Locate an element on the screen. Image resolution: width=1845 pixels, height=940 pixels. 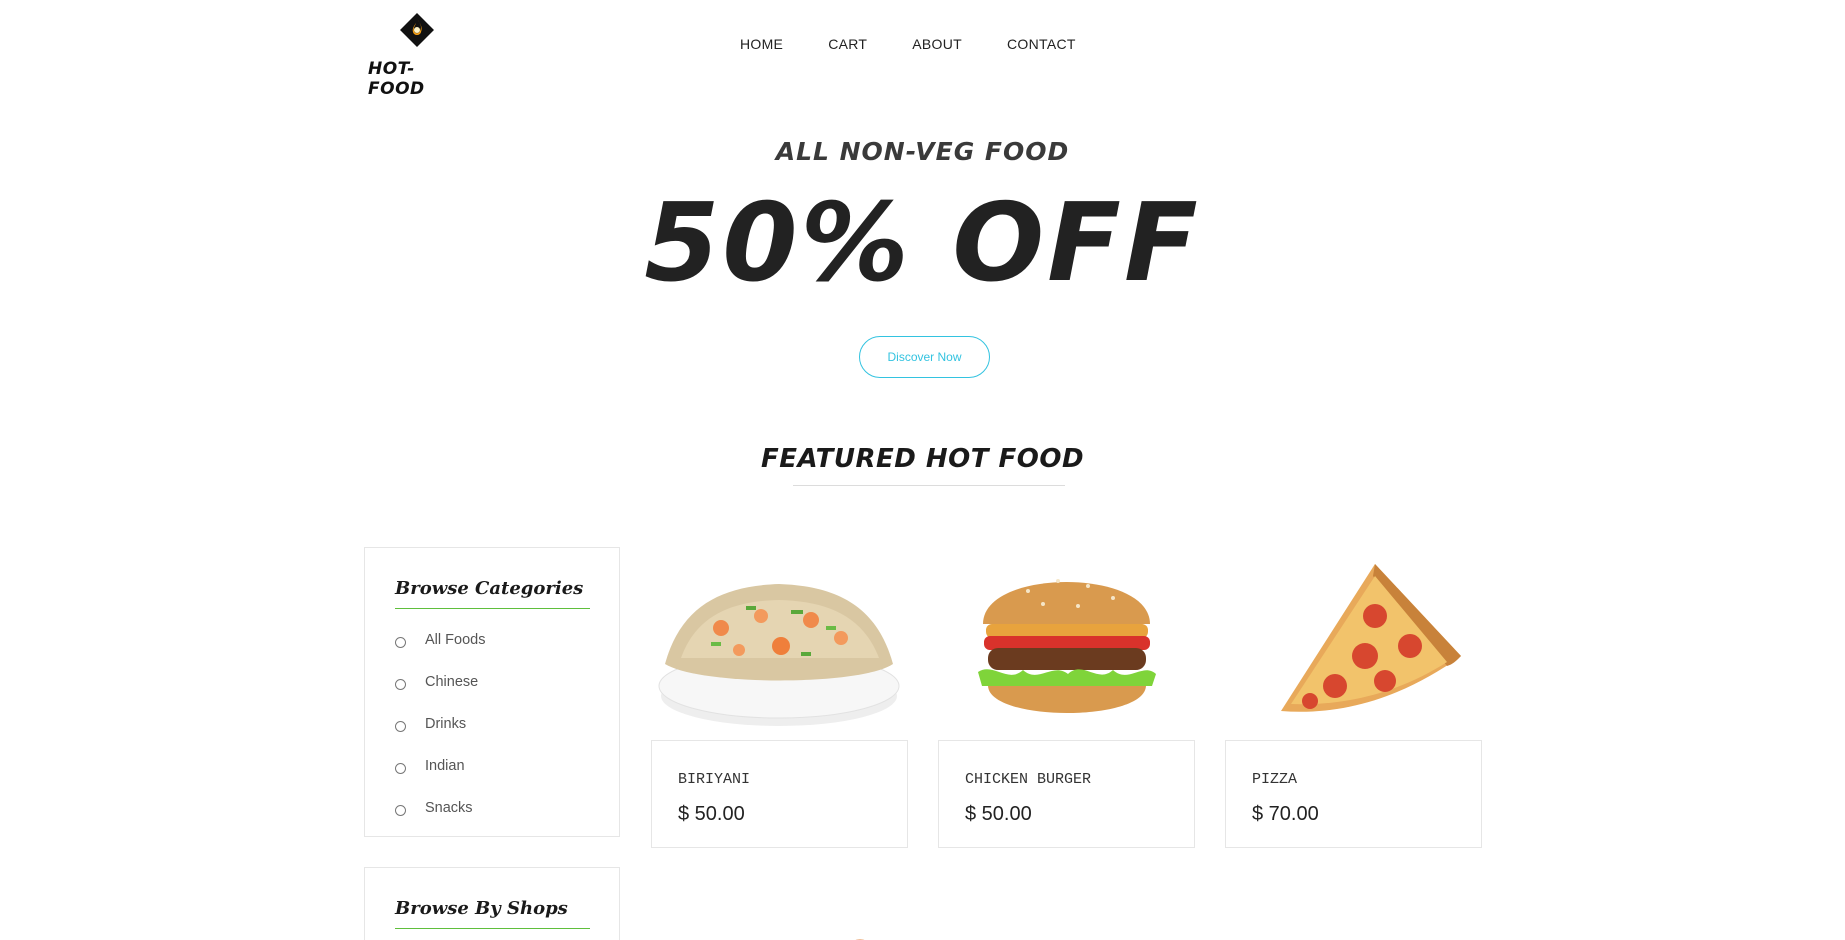
product-info: CHICKEN BURGER $ 50.00 is located at coordinates (1066, 794).